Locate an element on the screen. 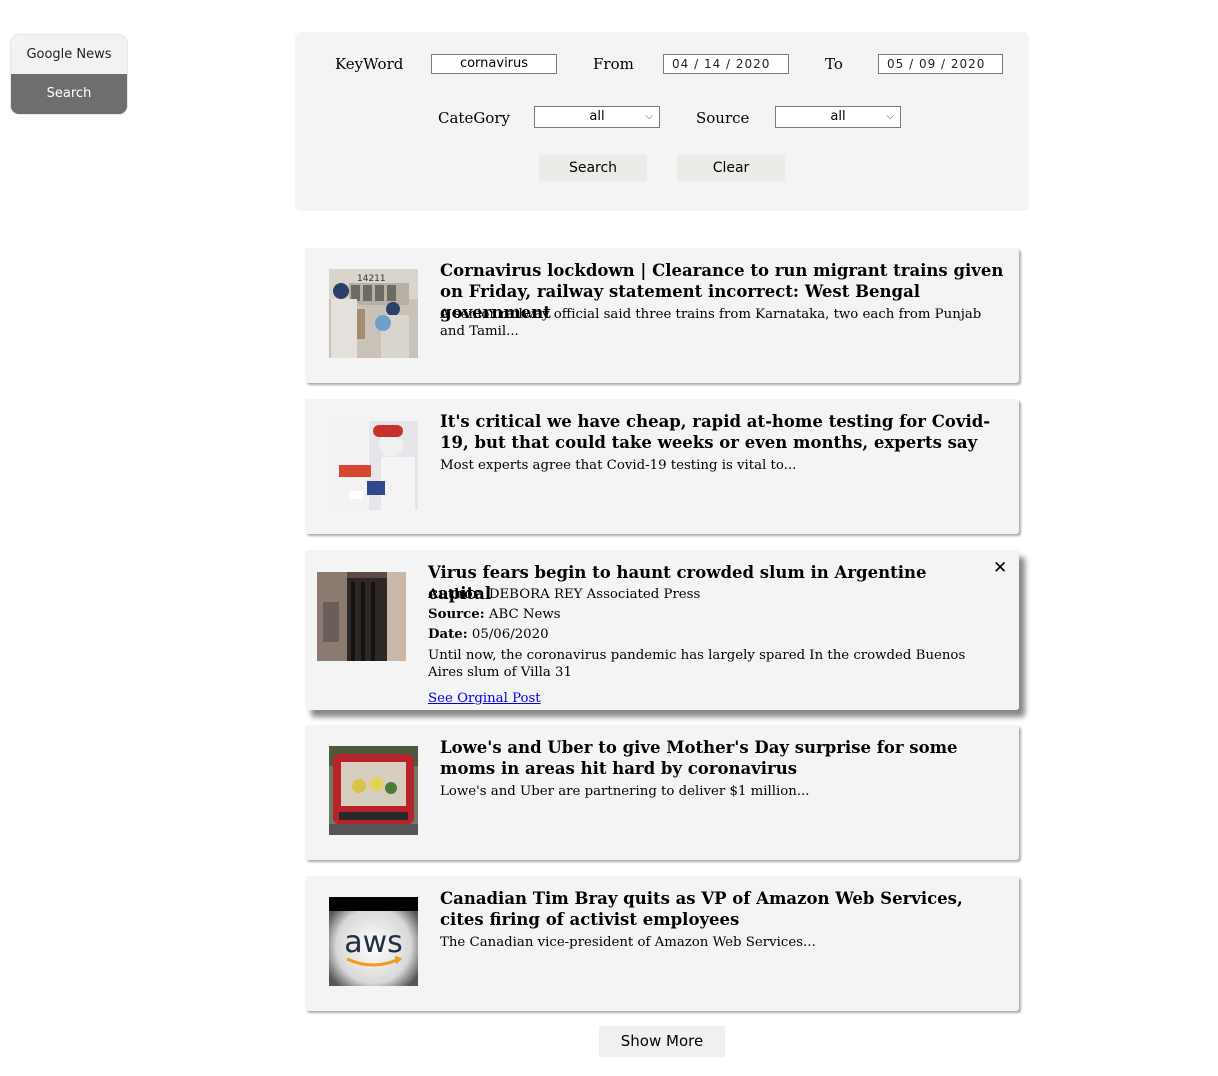 This screenshot has height=1076, width=1218. category-select: all ⌵ is located at coordinates (597, 117).